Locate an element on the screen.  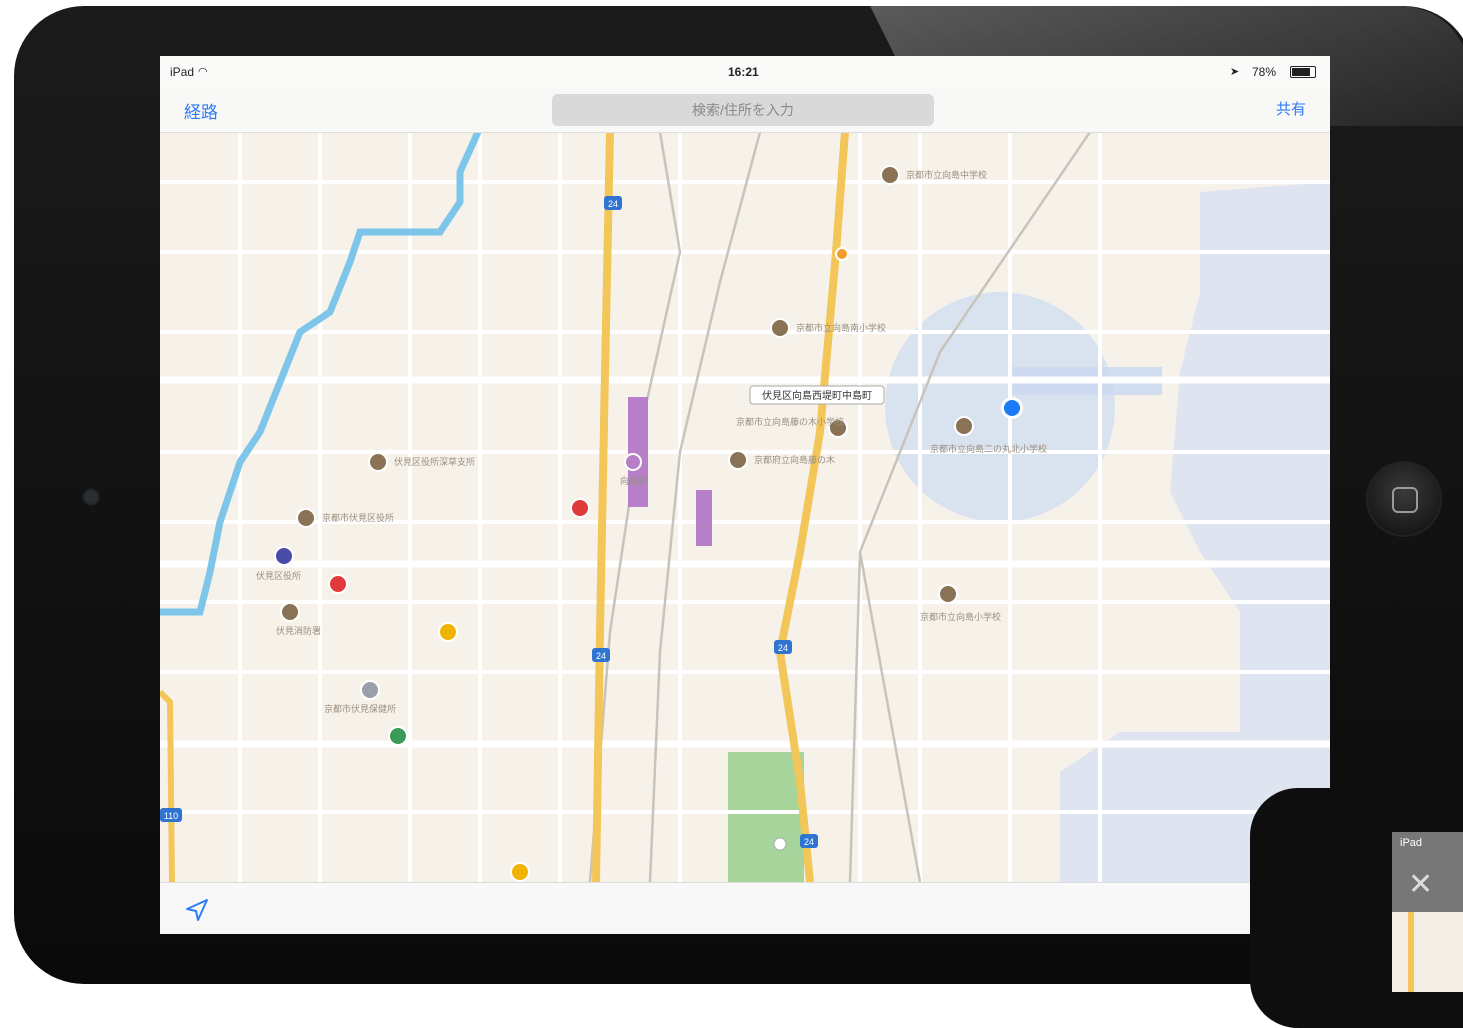
area-label: 伏見区向島西堤町中島町 is located at coordinates (817, 395).